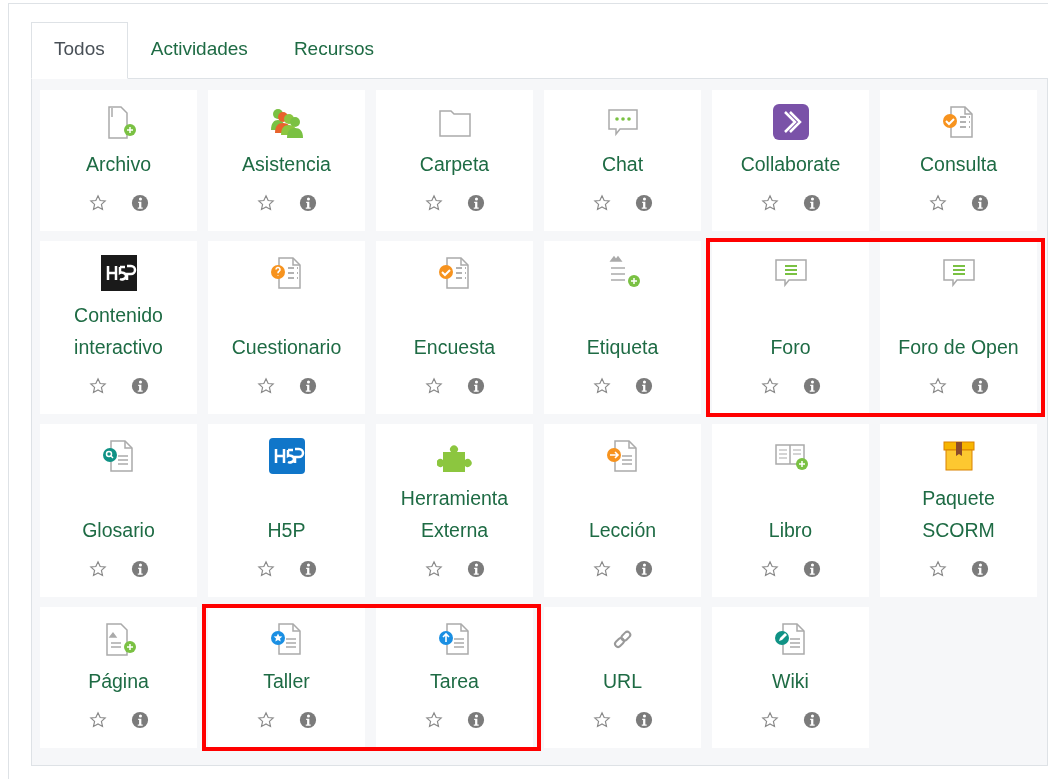  What do you see at coordinates (622, 680) in the screenshot?
I see `module-name: URL` at bounding box center [622, 680].